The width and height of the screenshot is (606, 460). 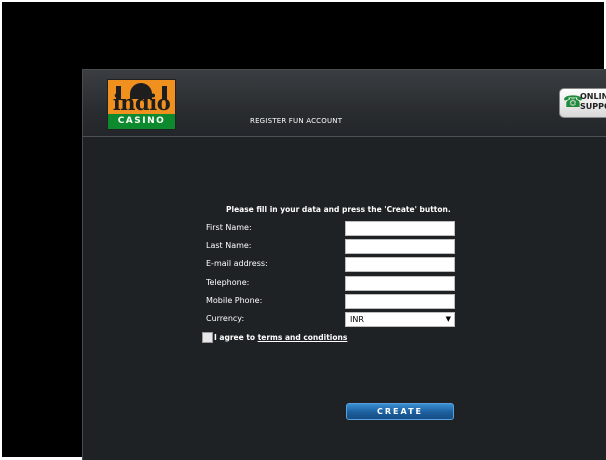 I want to click on form-row-mobile-phone: Mobile Phone:, so click(x=332, y=302).